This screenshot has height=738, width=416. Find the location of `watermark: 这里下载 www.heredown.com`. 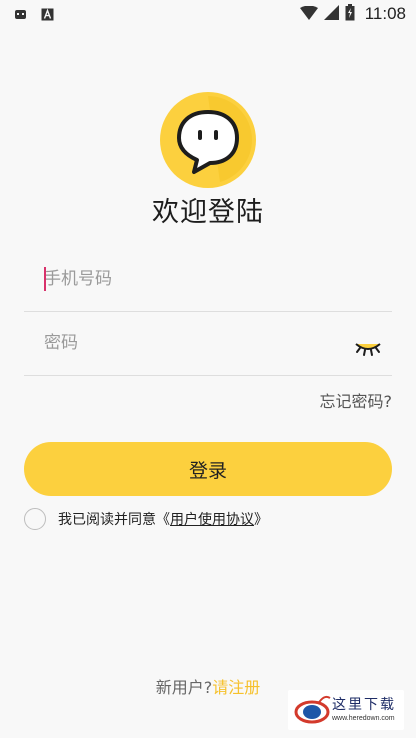

watermark: 这里下载 www.heredown.com is located at coordinates (346, 710).